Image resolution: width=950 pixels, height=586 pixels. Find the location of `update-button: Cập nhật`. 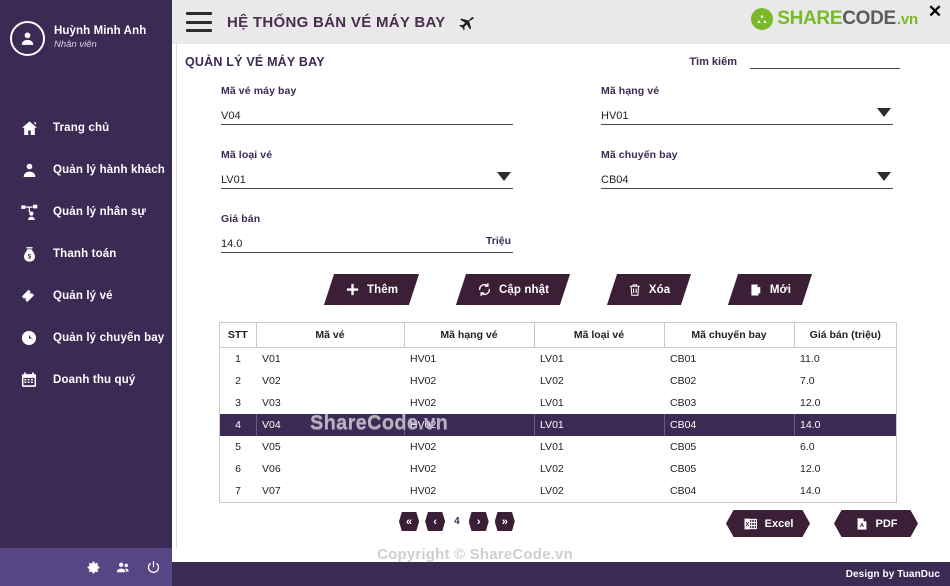

update-button: Cập nhật is located at coordinates (513, 289).